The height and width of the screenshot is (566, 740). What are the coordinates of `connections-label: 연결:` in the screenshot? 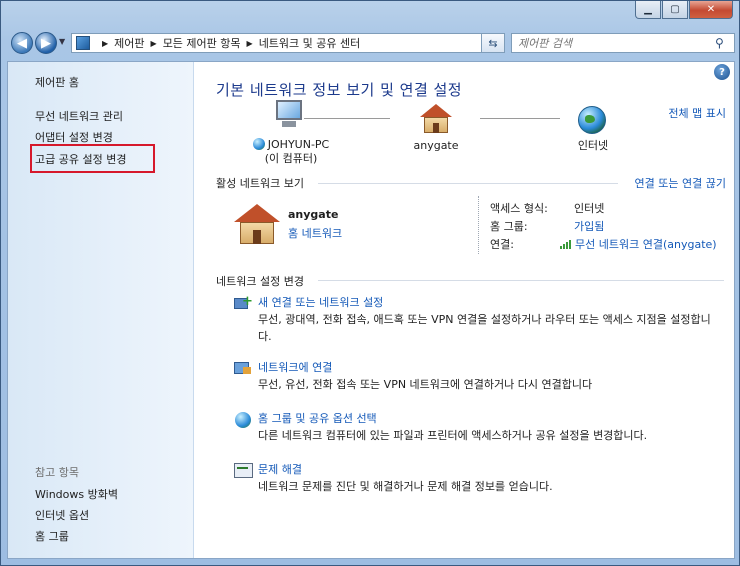 It's located at (502, 244).